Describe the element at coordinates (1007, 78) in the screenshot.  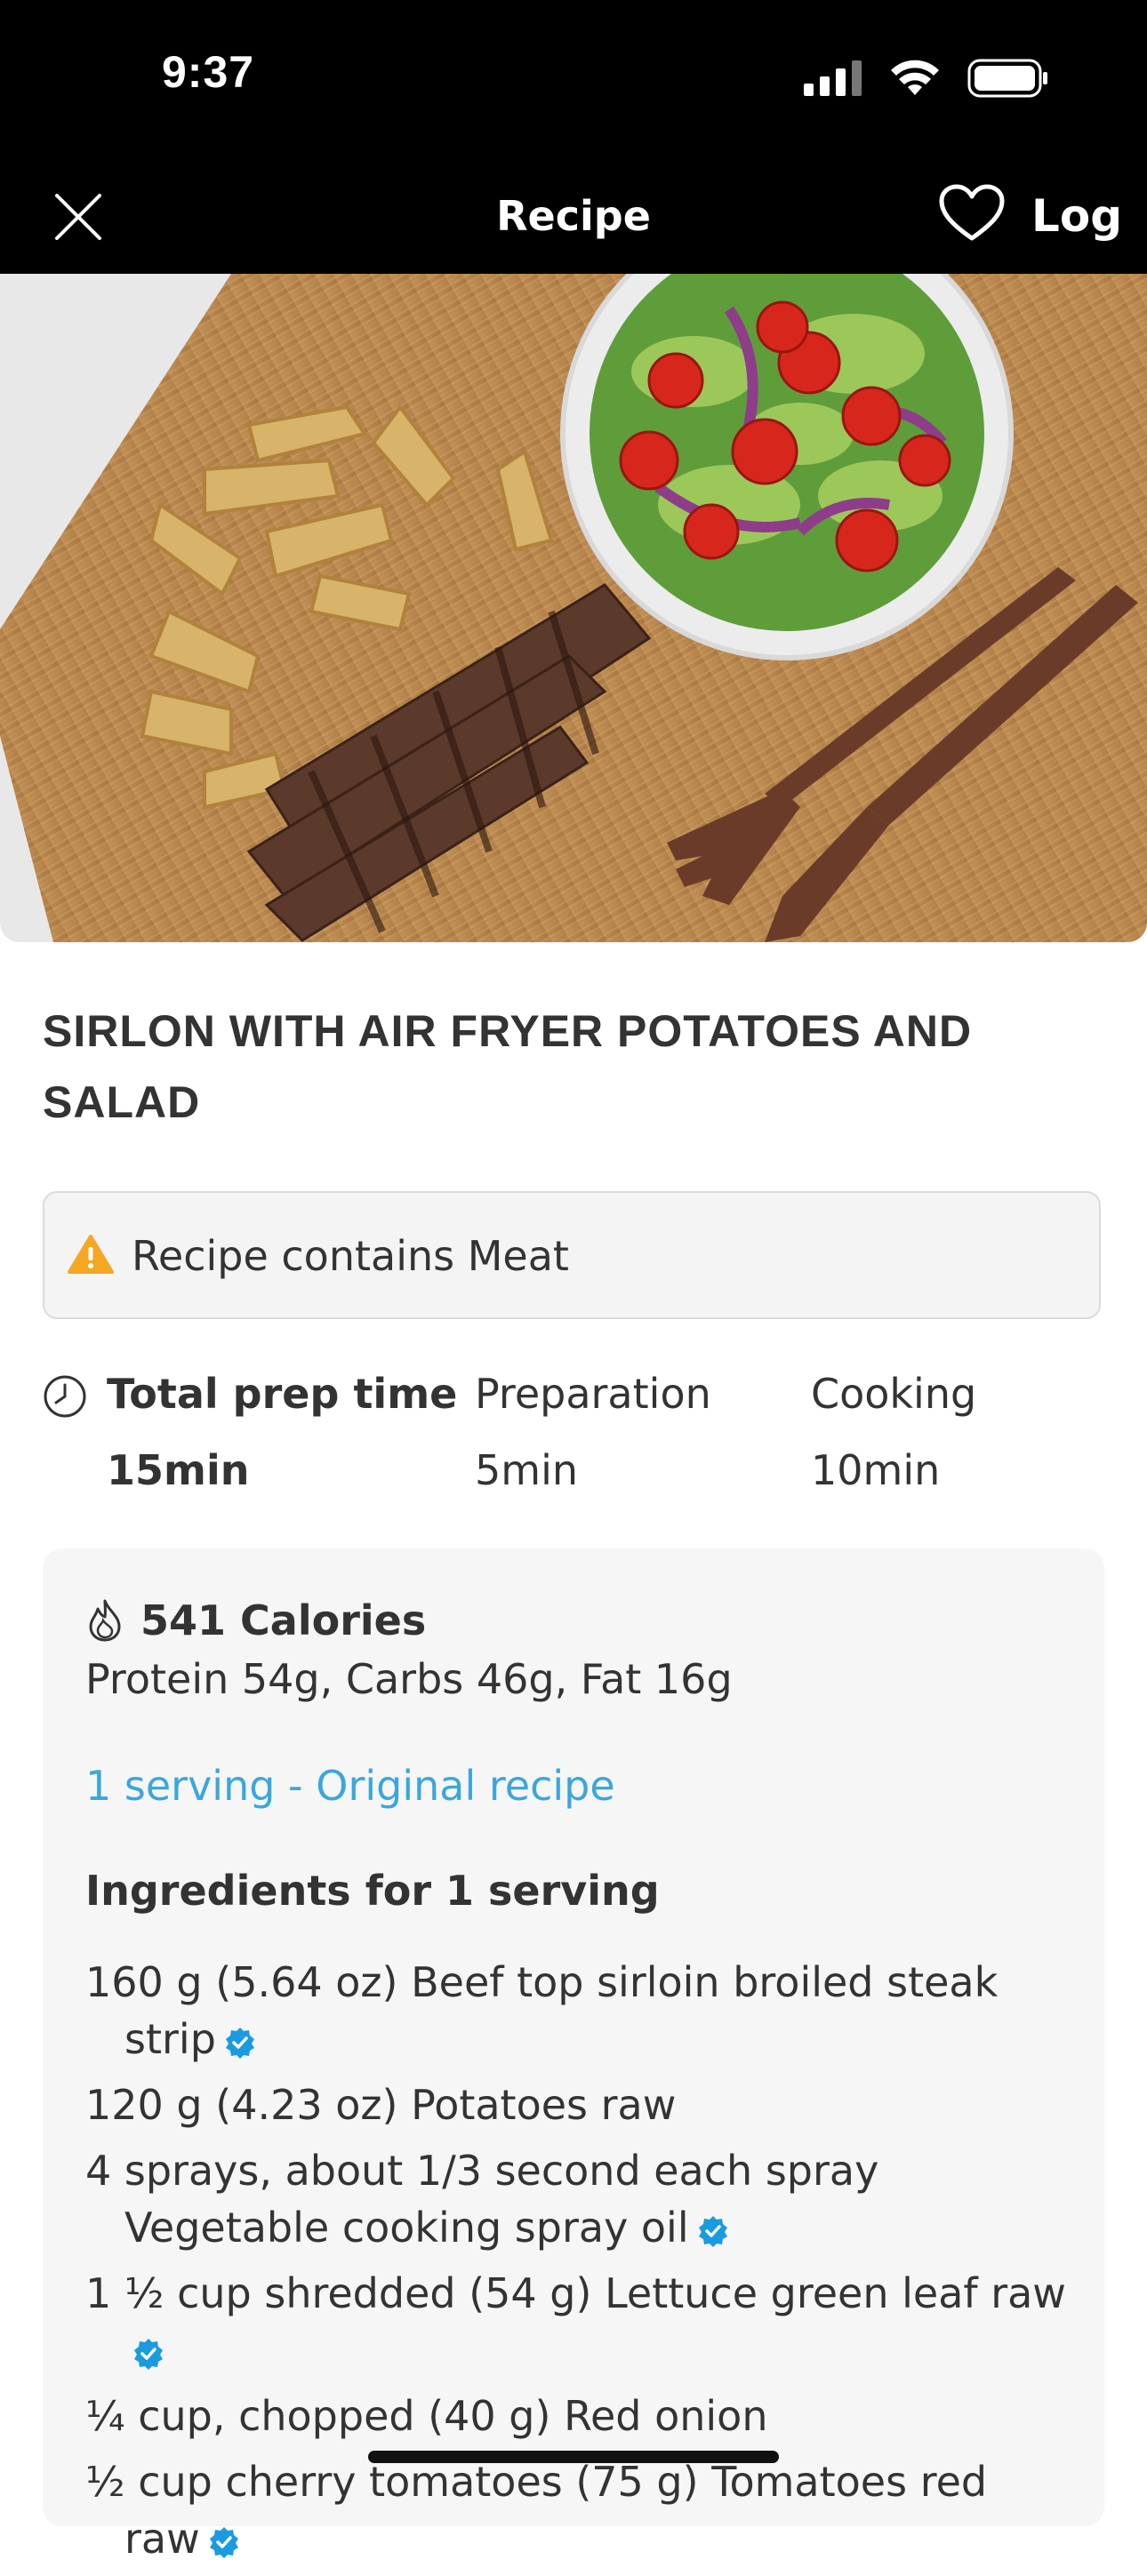
I see `battery-icon` at that location.